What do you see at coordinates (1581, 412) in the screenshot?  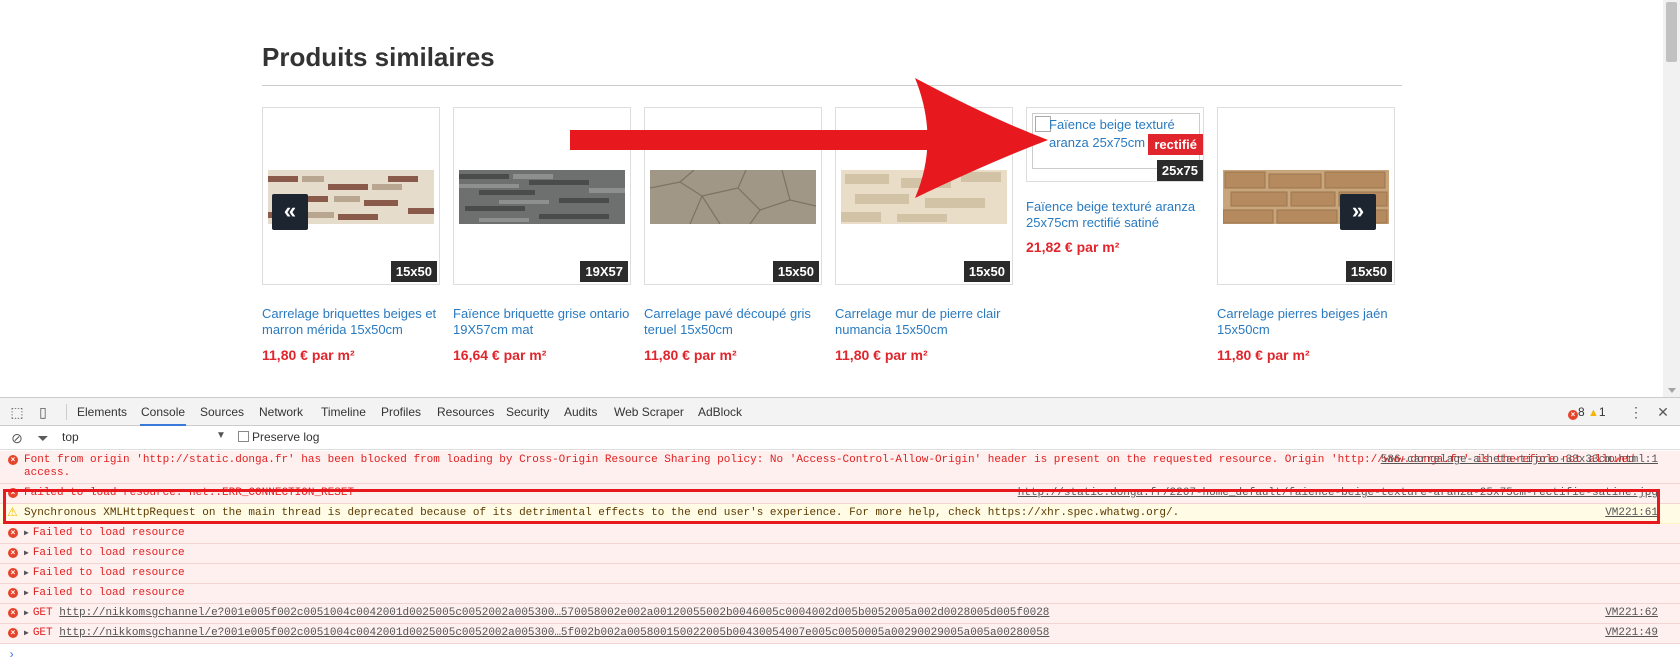 I see `error-count: 8` at bounding box center [1581, 412].